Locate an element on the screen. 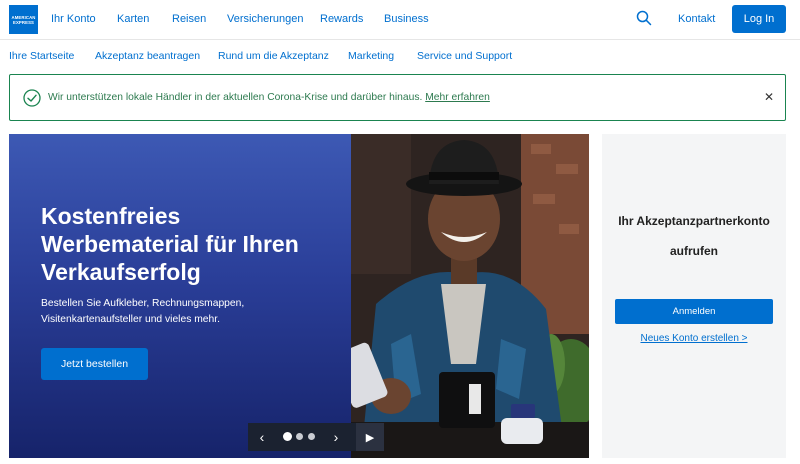 The width and height of the screenshot is (800, 464). play-icon: ▶ is located at coordinates (370, 437).